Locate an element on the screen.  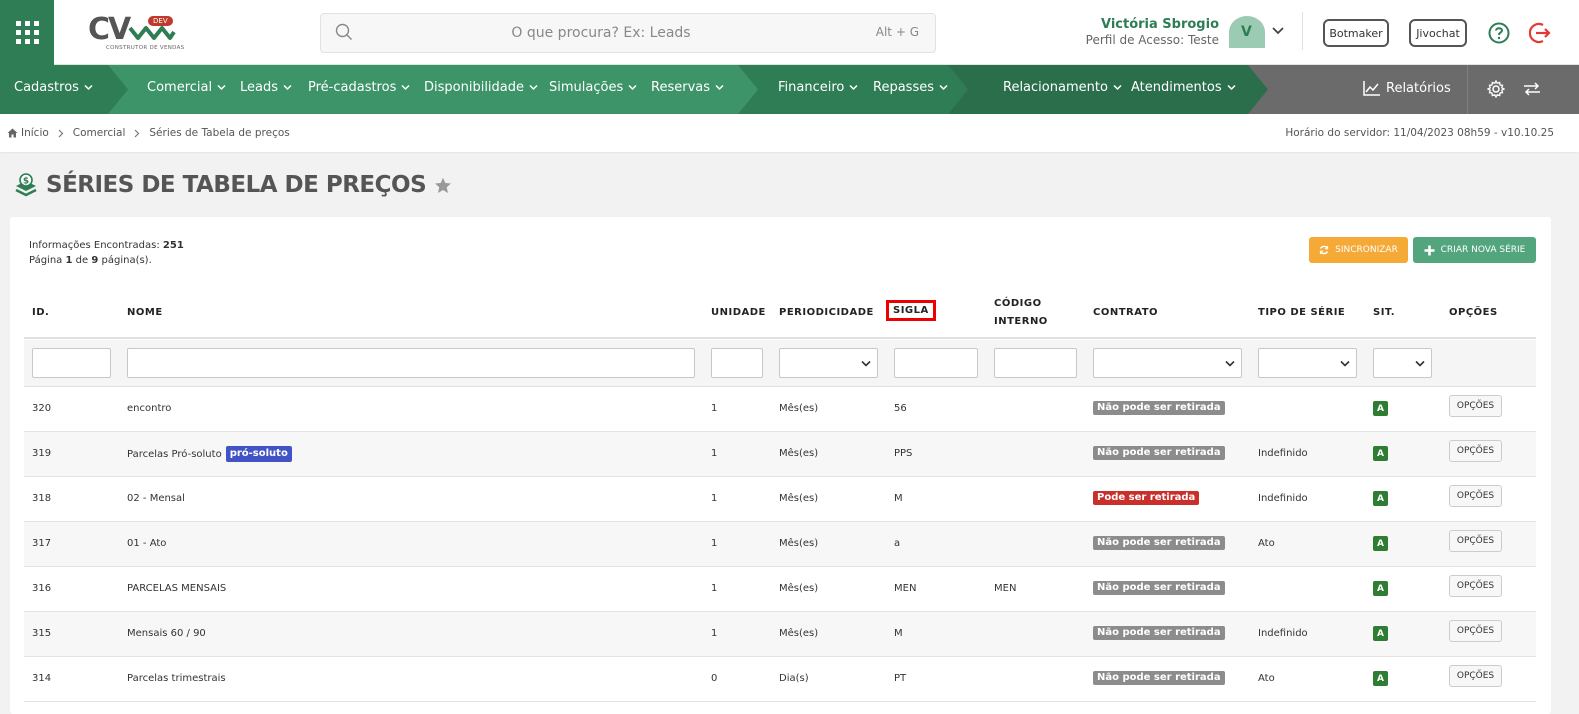
breadcrumb-home: Início is located at coordinates (28, 133).